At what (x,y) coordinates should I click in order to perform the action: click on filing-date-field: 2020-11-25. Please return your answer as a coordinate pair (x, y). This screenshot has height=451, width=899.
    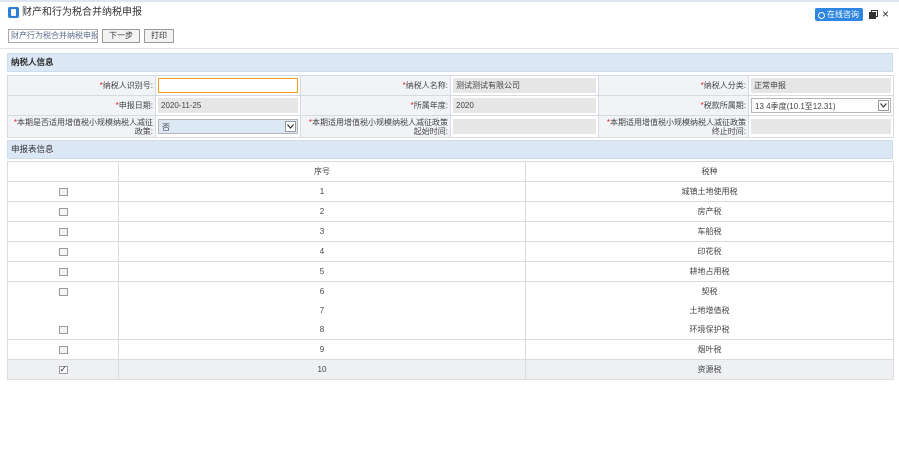
    Looking at the image, I should click on (228, 105).